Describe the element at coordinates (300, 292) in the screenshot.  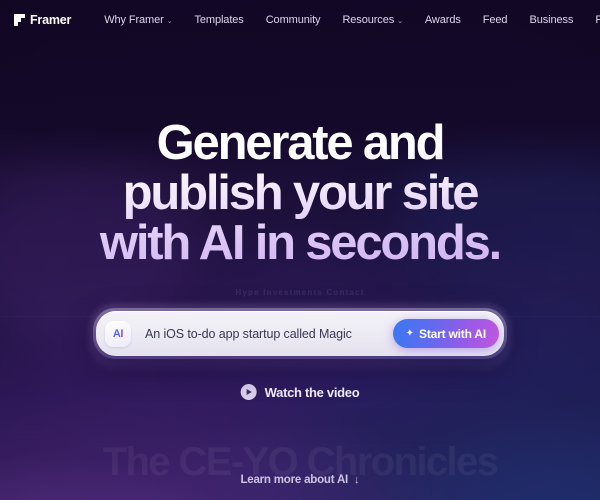
I see `background-mini-nav: Hype Investments Contact` at that location.